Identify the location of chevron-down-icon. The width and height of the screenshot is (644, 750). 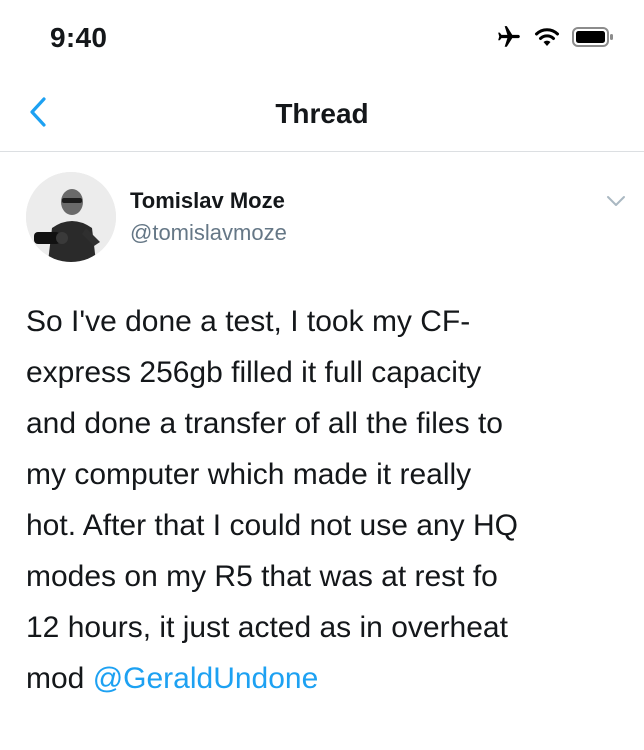
(616, 203).